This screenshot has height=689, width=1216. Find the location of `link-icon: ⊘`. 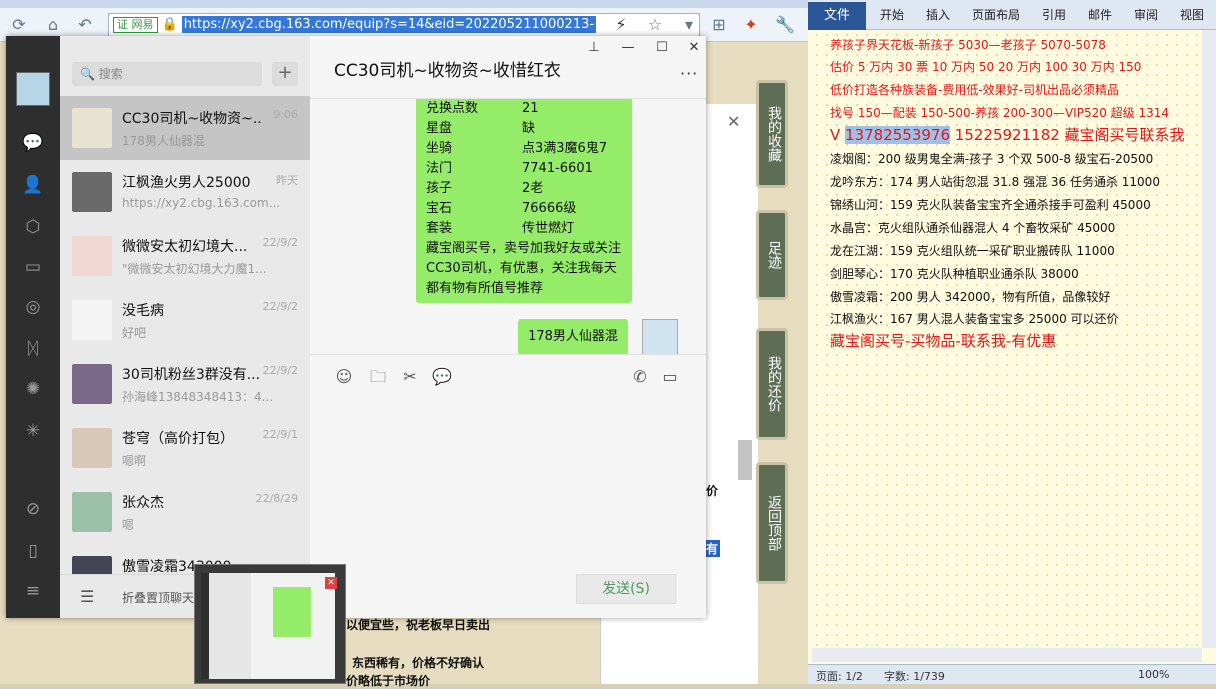

link-icon: ⊘ is located at coordinates (33, 509).